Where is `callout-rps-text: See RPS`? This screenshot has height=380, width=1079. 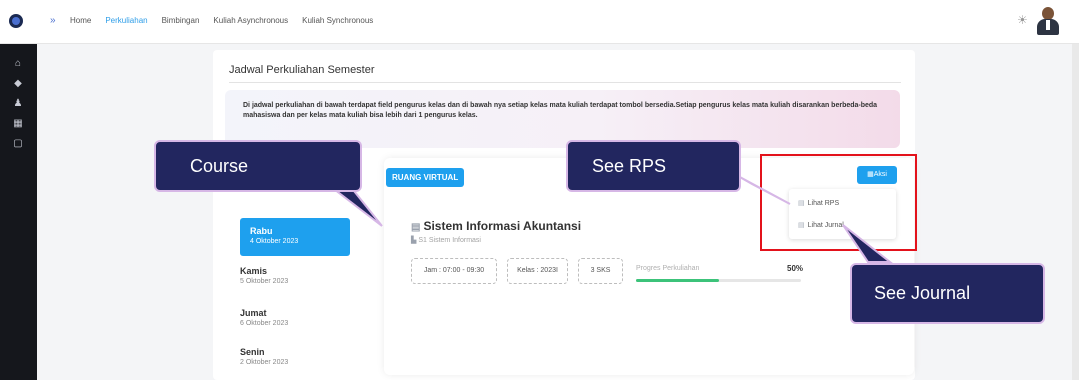
callout-rps-text: See RPS is located at coordinates (629, 165).